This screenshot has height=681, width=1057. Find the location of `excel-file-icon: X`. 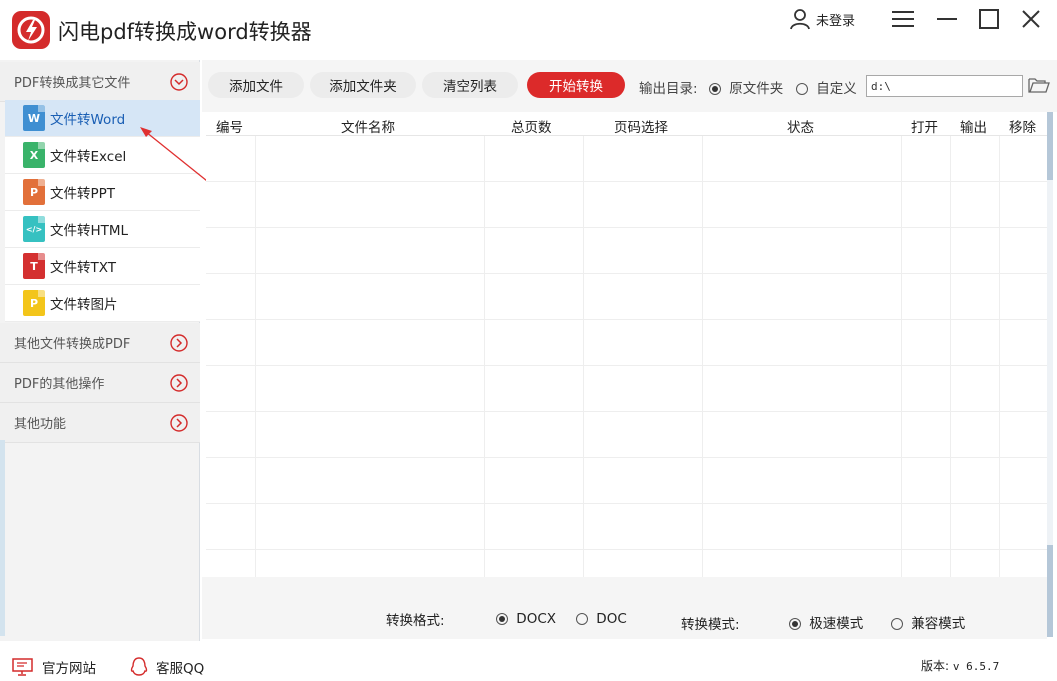

excel-file-icon: X is located at coordinates (34, 155).